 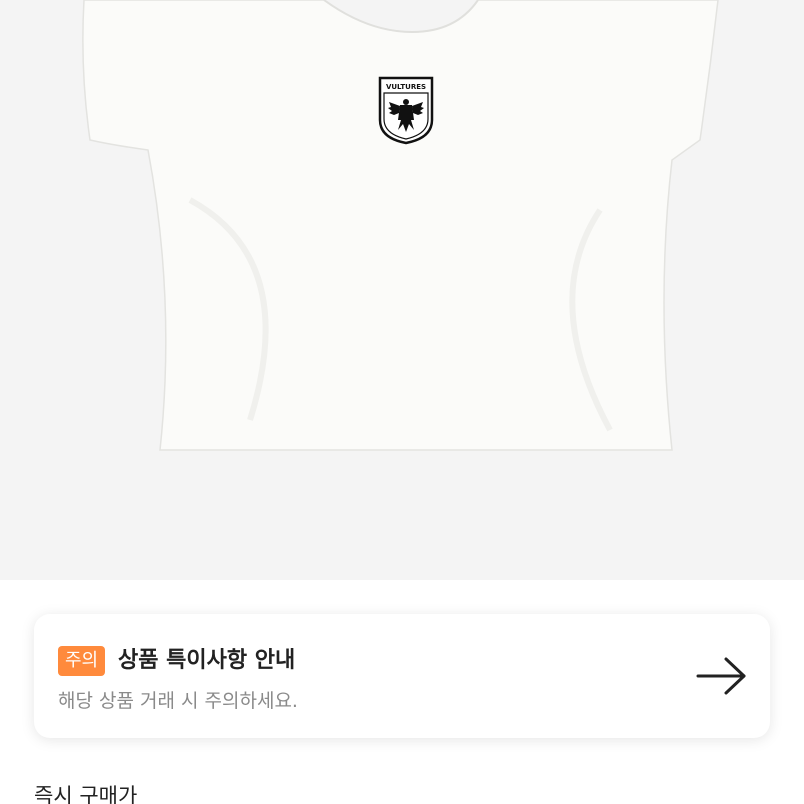 I want to click on notice-subtitle: 해당 상품 거래 시 주의하세요., so click(x=178, y=701).